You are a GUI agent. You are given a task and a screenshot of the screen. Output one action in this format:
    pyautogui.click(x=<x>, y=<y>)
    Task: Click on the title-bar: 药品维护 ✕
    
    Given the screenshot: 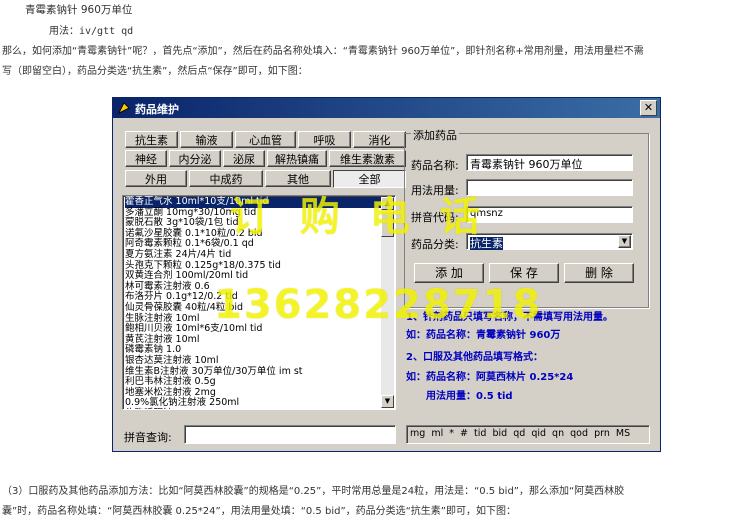 What is the action you would take?
    pyautogui.click(x=386, y=108)
    